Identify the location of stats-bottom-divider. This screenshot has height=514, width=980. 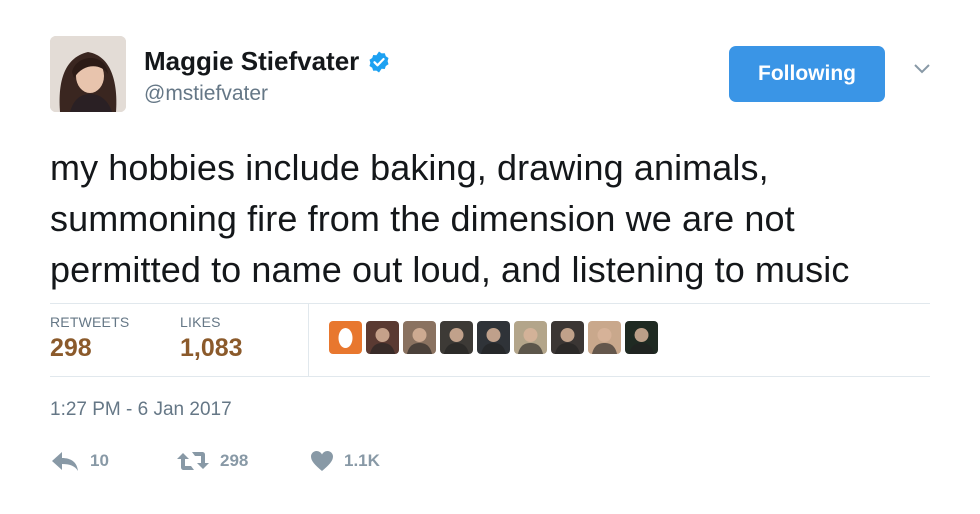
(490, 376).